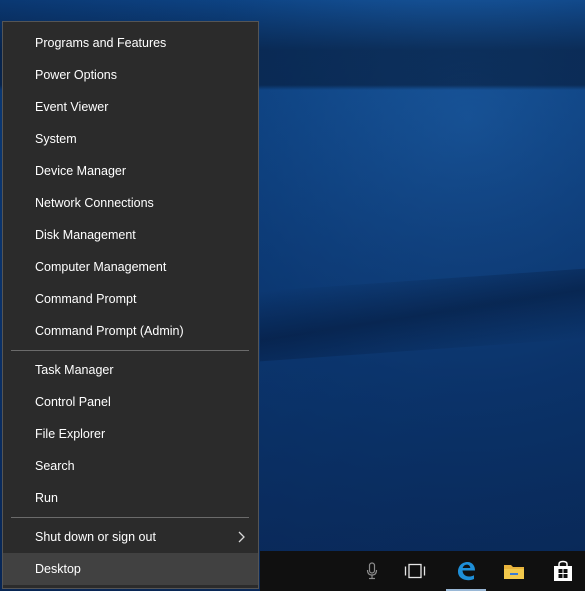 The image size is (585, 591). I want to click on menu-item-system: System, so click(130, 139).